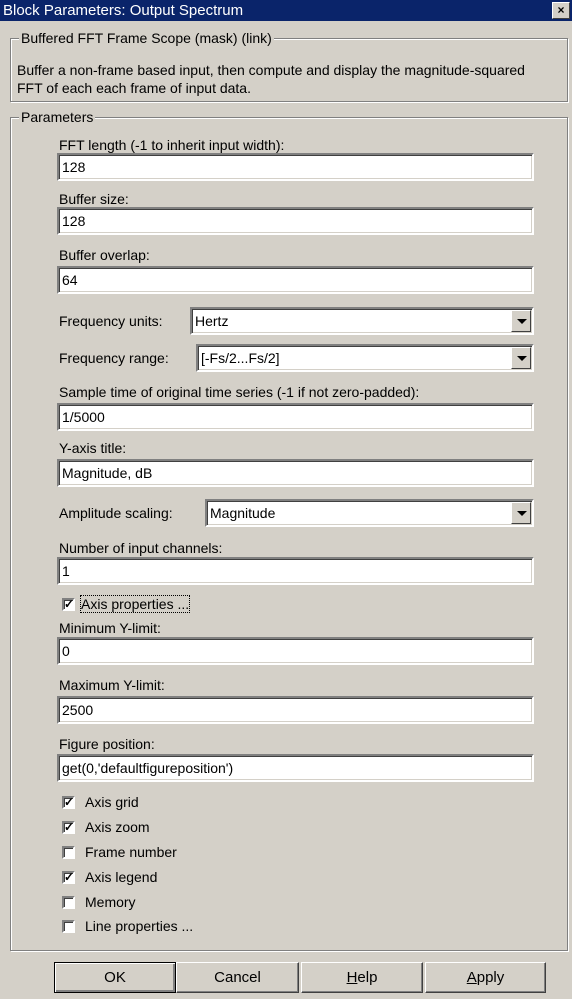 Image resolution: width=572 pixels, height=999 pixels. Describe the element at coordinates (362, 321) in the screenshot. I see `frequency-units-select: Hertz` at that location.